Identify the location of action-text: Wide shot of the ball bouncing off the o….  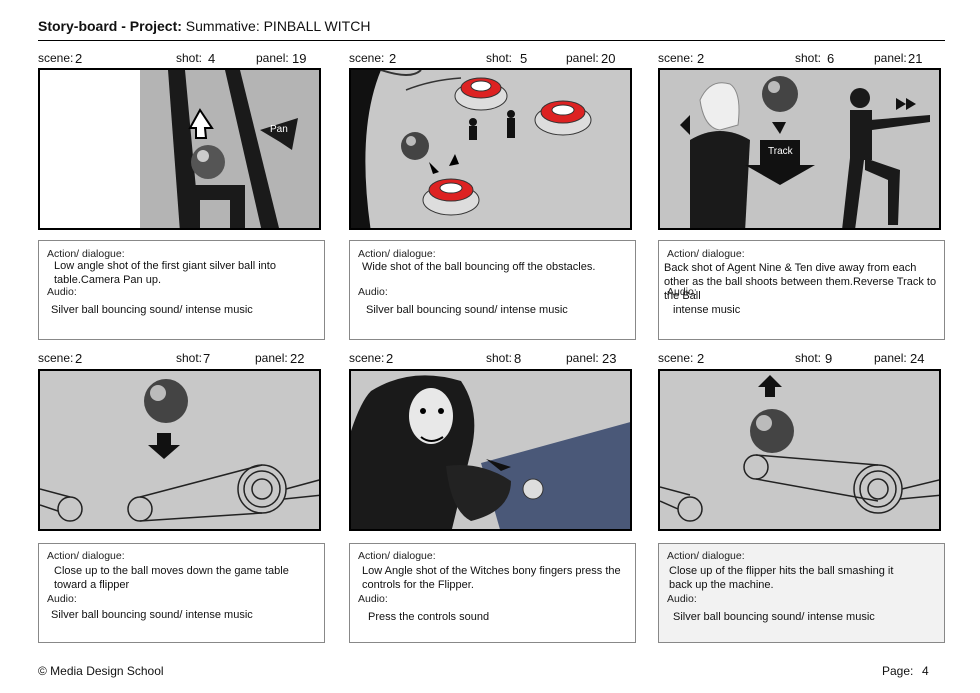
(479, 267).